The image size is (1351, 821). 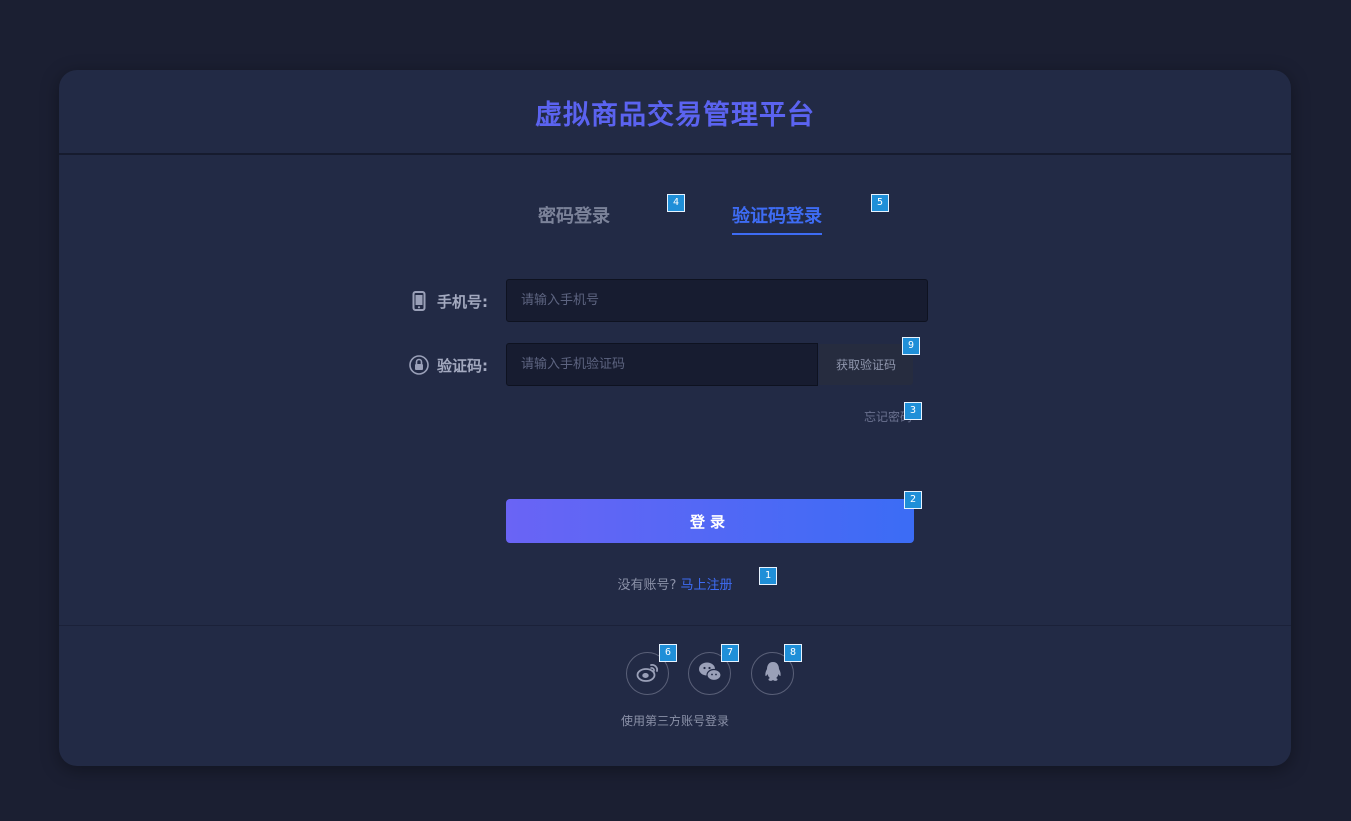 I want to click on annotation-badge: 4, so click(x=676, y=203).